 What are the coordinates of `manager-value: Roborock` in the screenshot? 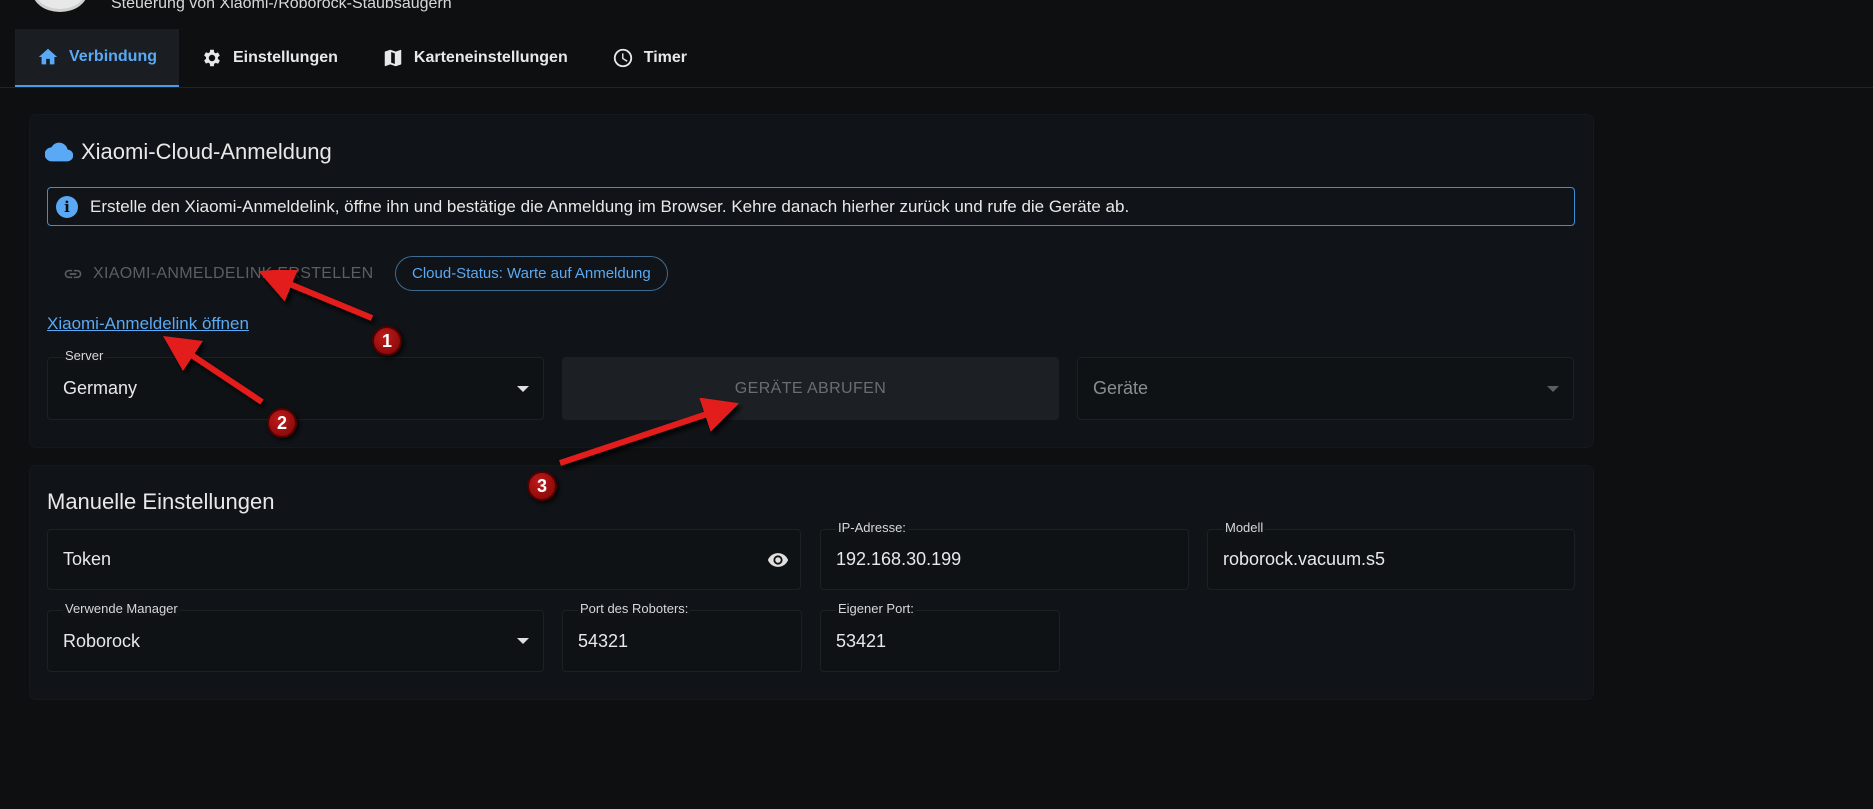 It's located at (102, 640).